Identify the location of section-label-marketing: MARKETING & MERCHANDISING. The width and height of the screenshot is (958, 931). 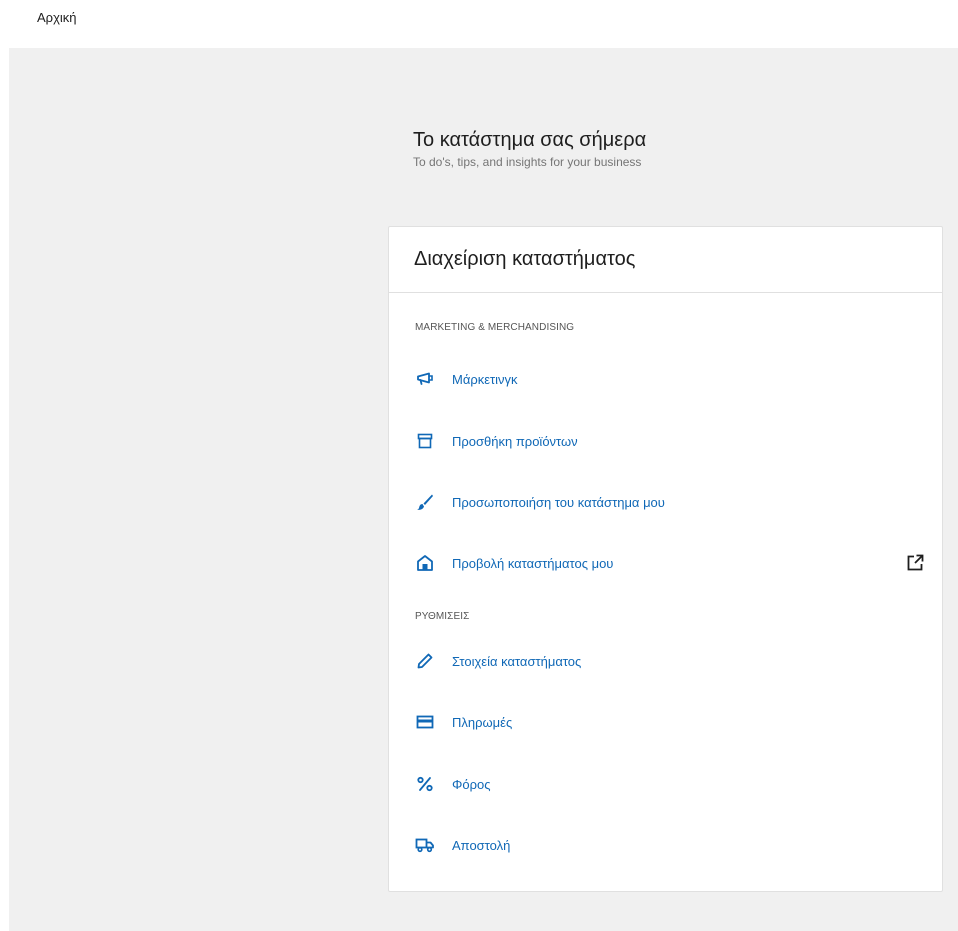
(495, 327).